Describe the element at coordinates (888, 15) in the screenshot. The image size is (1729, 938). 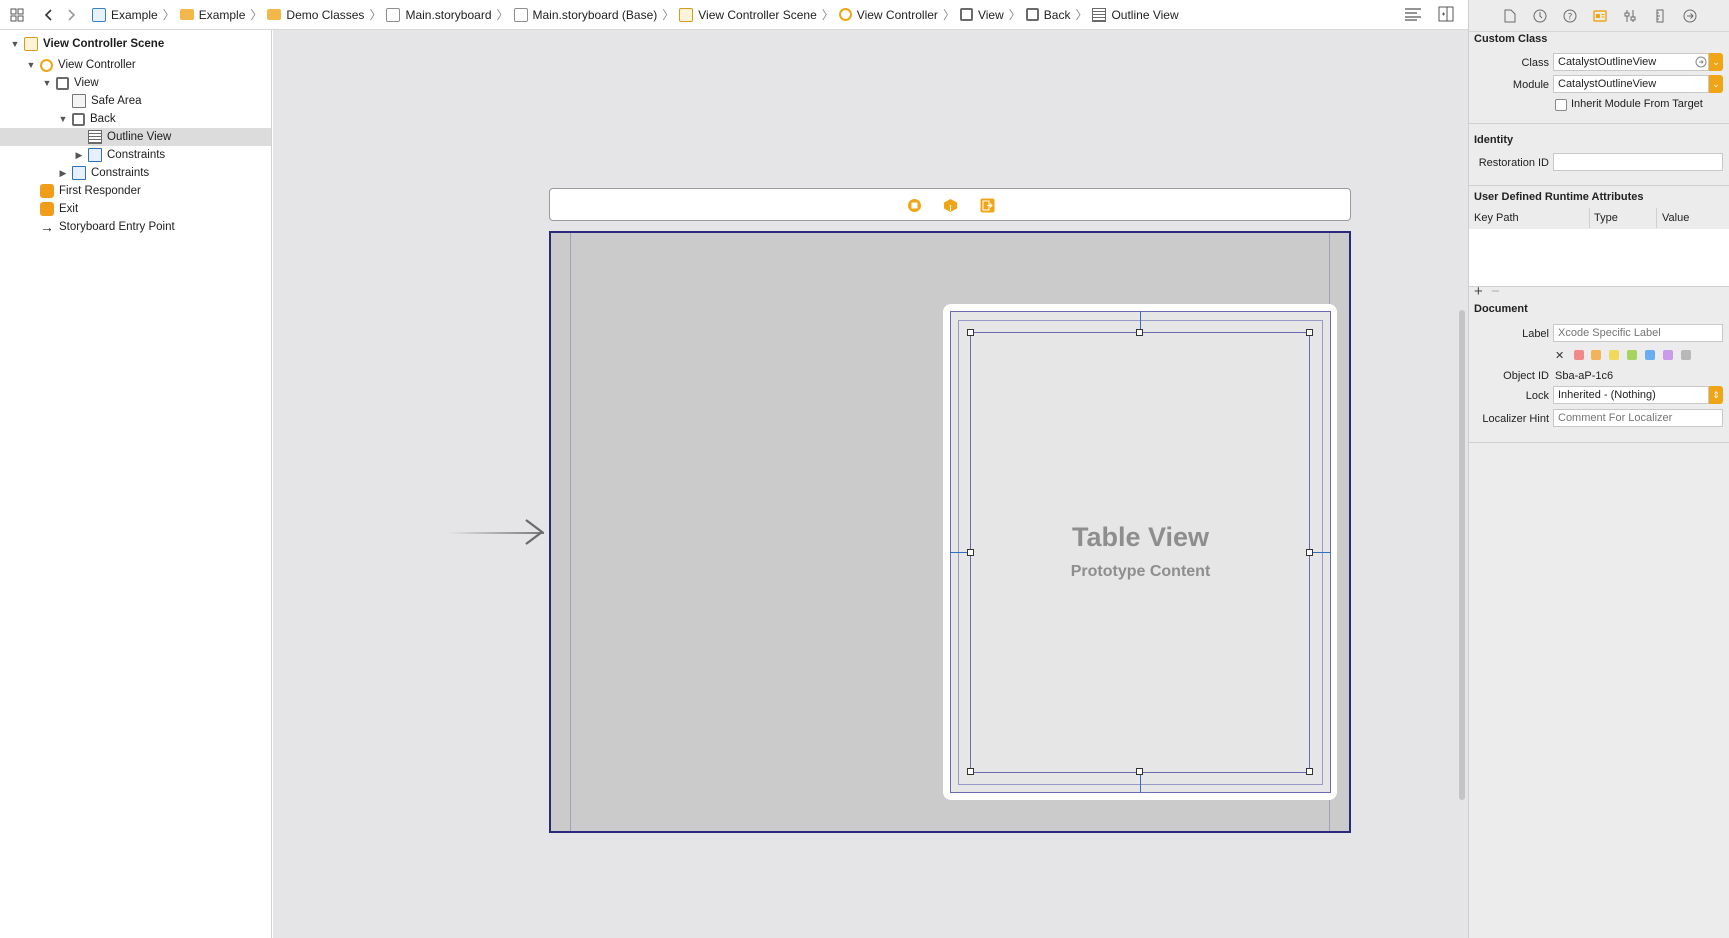
I see `breadcrumb-item: View Controller` at that location.